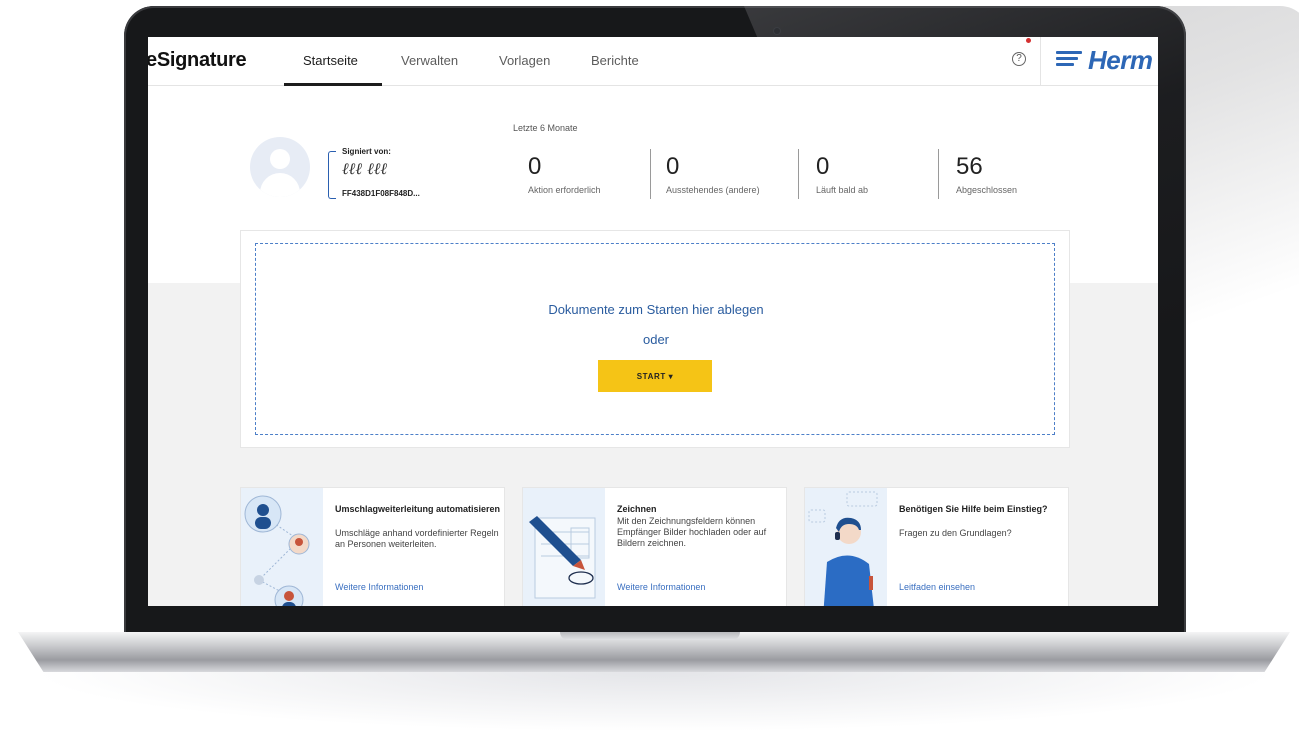  I want to click on signed-by-label: Signiert von:, so click(366, 151).